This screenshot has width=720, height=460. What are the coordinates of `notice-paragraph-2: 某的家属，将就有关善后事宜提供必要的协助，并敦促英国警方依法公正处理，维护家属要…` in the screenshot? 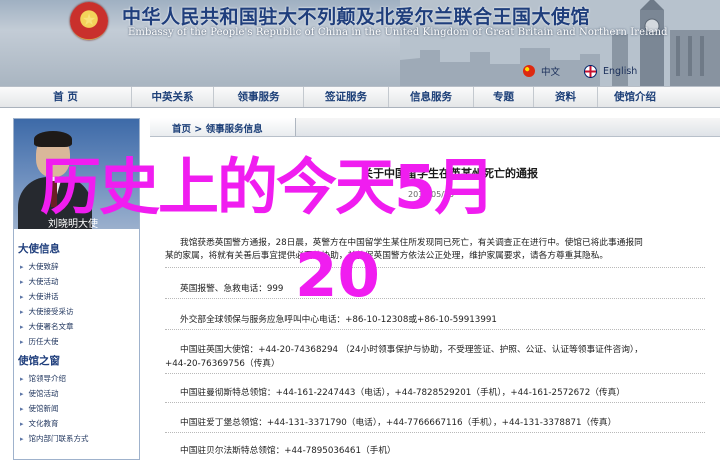 It's located at (387, 256).